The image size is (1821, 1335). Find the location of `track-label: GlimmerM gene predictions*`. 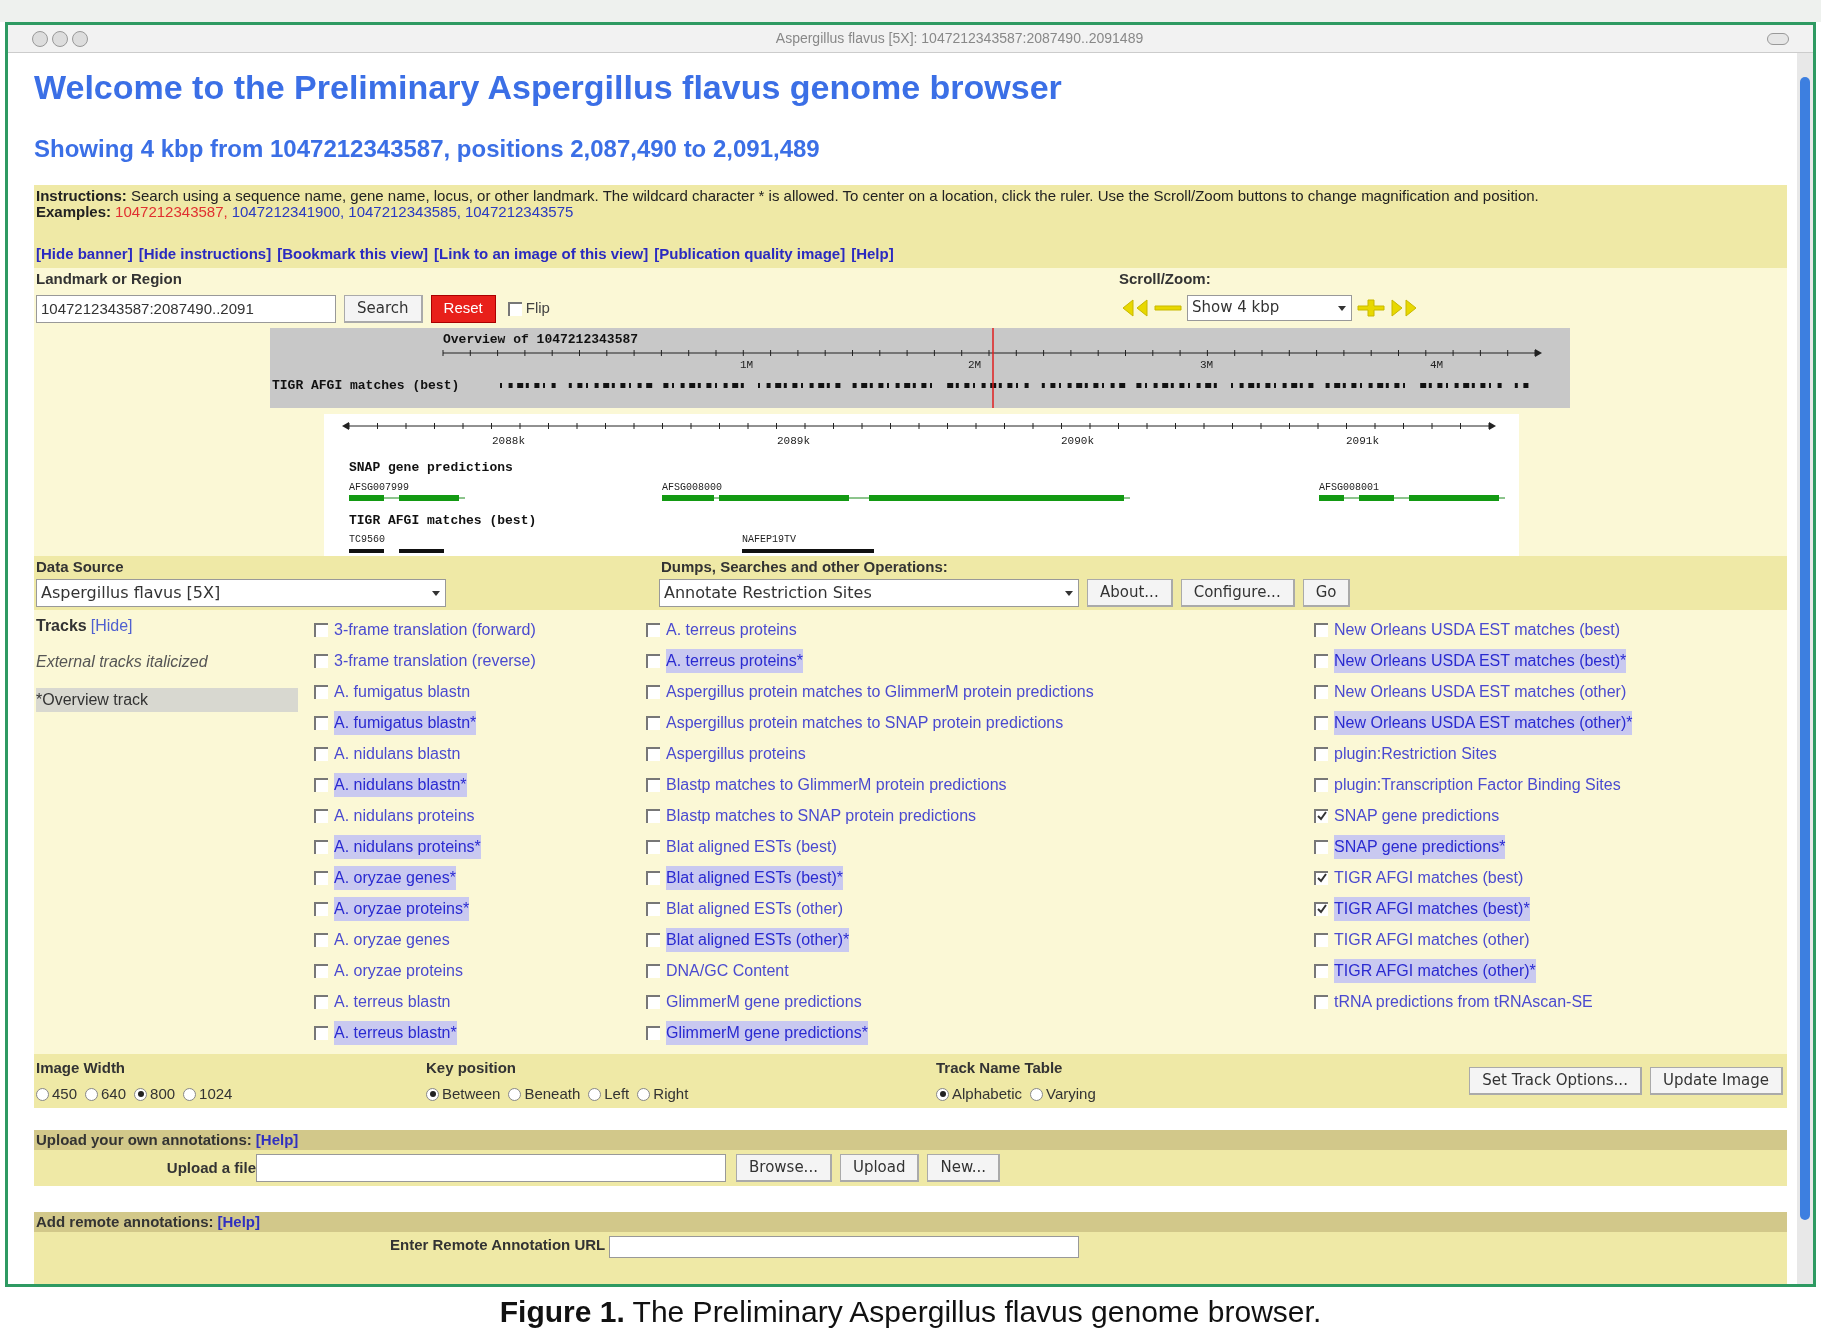

track-label: GlimmerM gene predictions* is located at coordinates (767, 1032).